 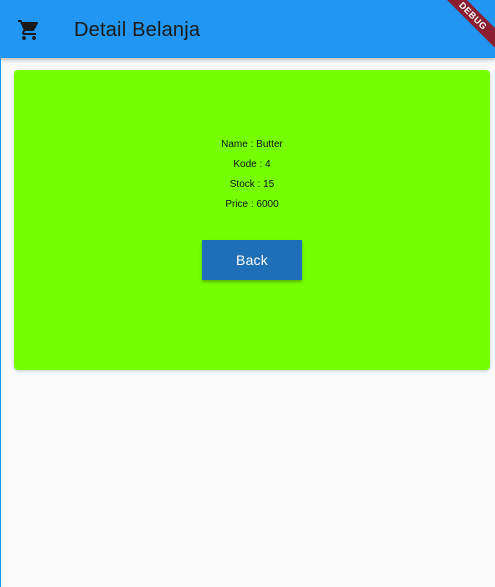 I want to click on item-code-text: Kode : 4, so click(x=252, y=164).